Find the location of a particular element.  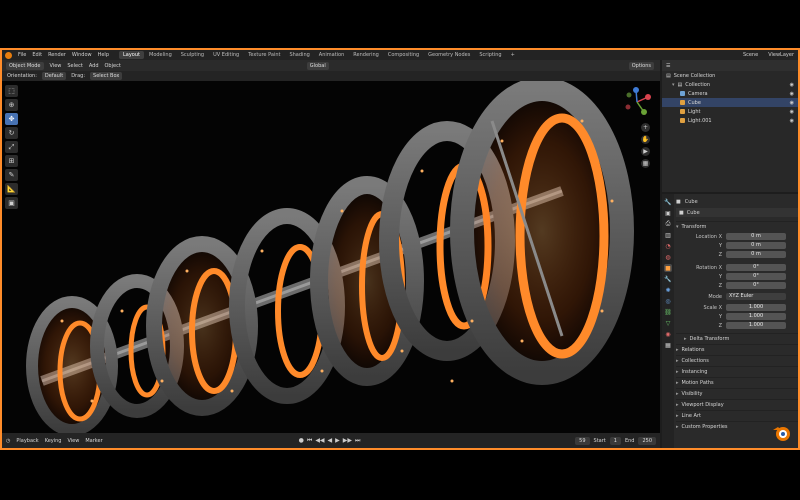

menu-add: Add is located at coordinates (94, 66).